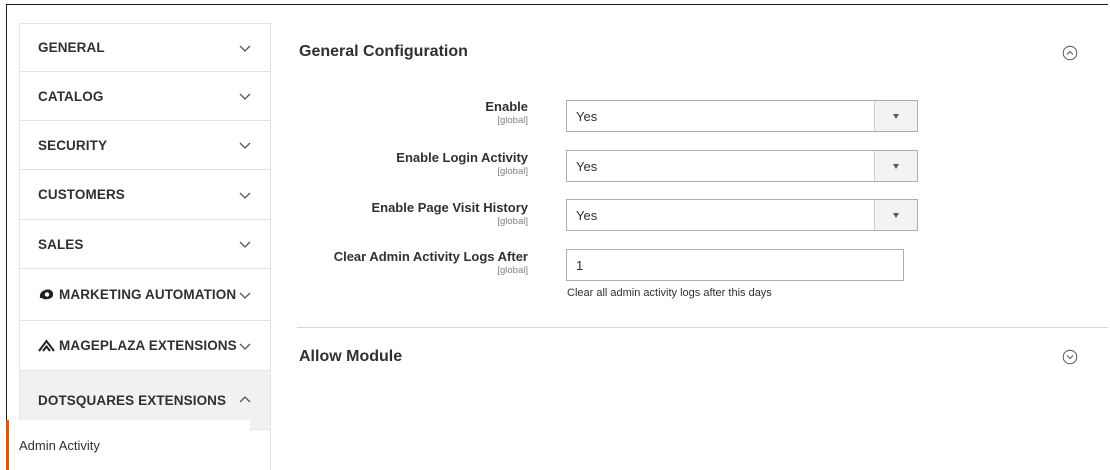 The width and height of the screenshot is (1110, 470). What do you see at coordinates (742, 116) in the screenshot?
I see `enable-select: Yes` at bounding box center [742, 116].